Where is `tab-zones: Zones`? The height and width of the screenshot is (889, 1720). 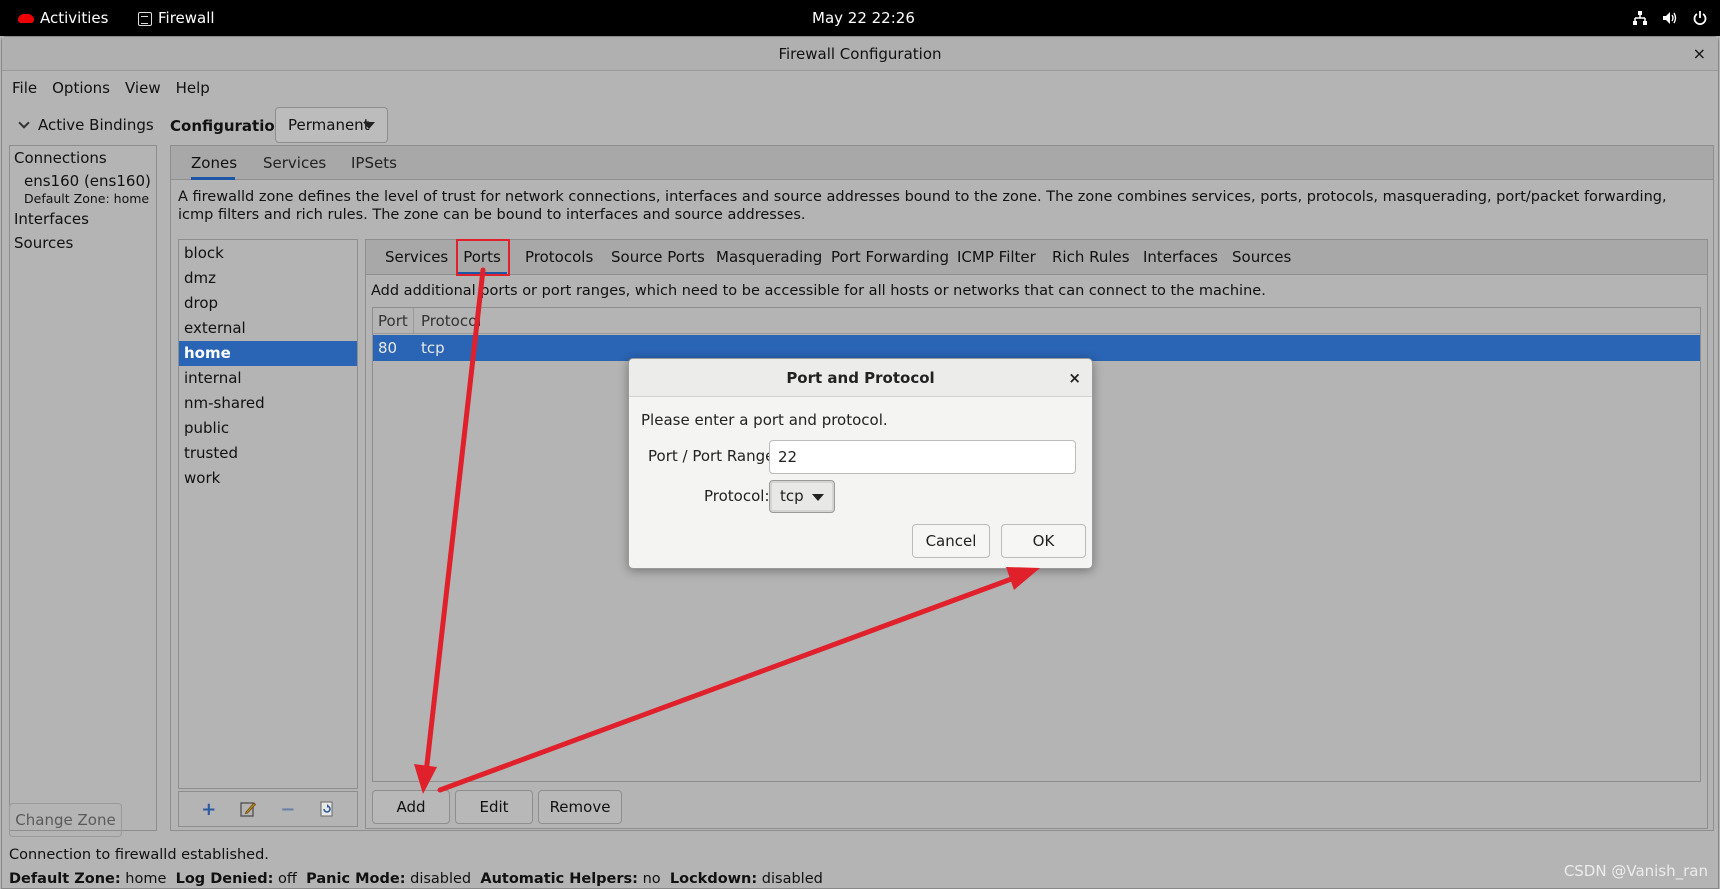 tab-zones: Zones is located at coordinates (214, 163).